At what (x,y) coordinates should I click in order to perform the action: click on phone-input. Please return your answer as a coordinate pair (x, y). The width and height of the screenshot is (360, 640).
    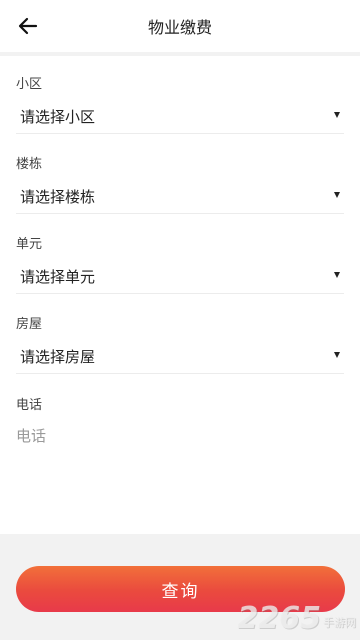
    Looking at the image, I should click on (180, 436).